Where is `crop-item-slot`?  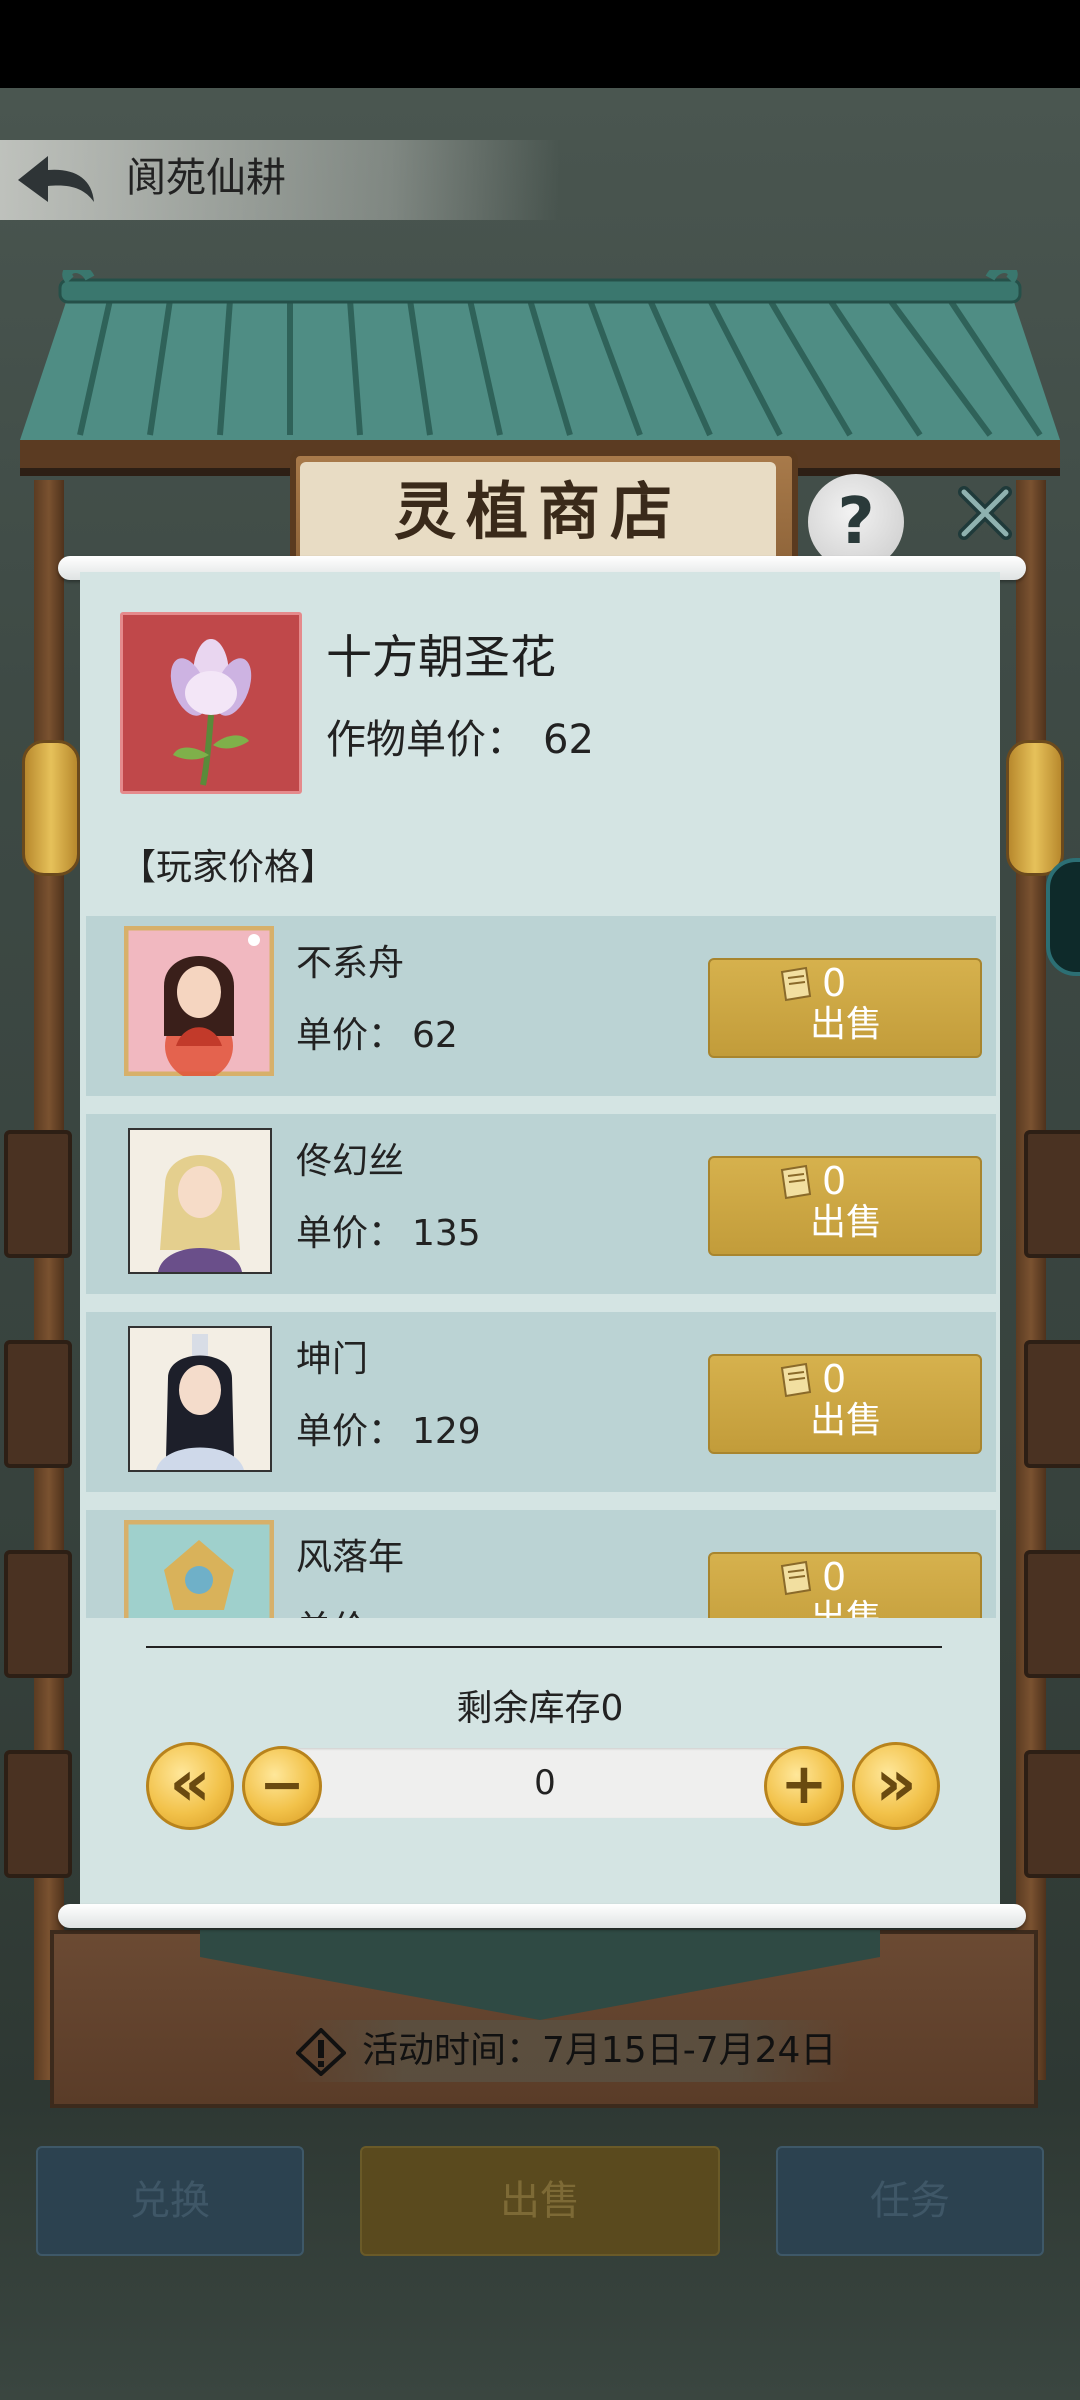 crop-item-slot is located at coordinates (211, 703).